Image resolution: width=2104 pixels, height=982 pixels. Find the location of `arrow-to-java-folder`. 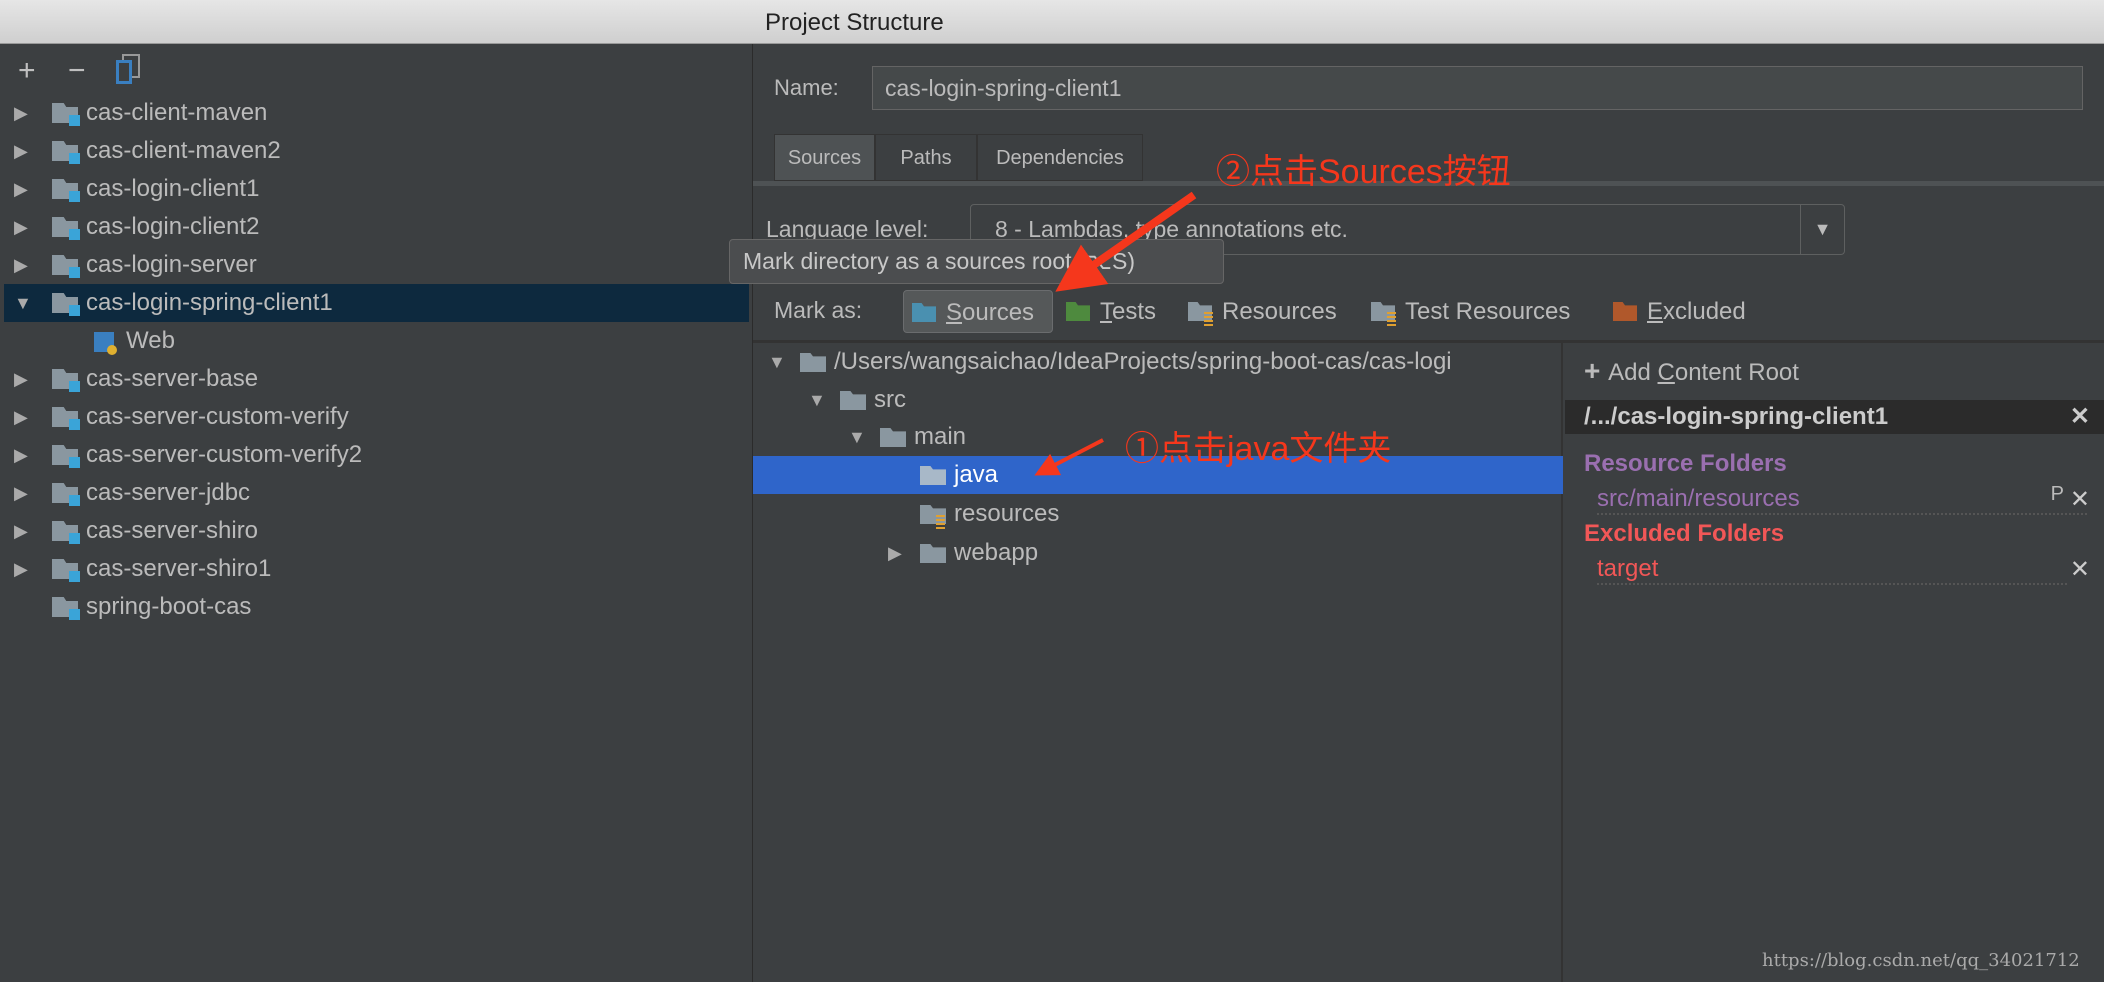

arrow-to-java-folder is located at coordinates (1069, 457).